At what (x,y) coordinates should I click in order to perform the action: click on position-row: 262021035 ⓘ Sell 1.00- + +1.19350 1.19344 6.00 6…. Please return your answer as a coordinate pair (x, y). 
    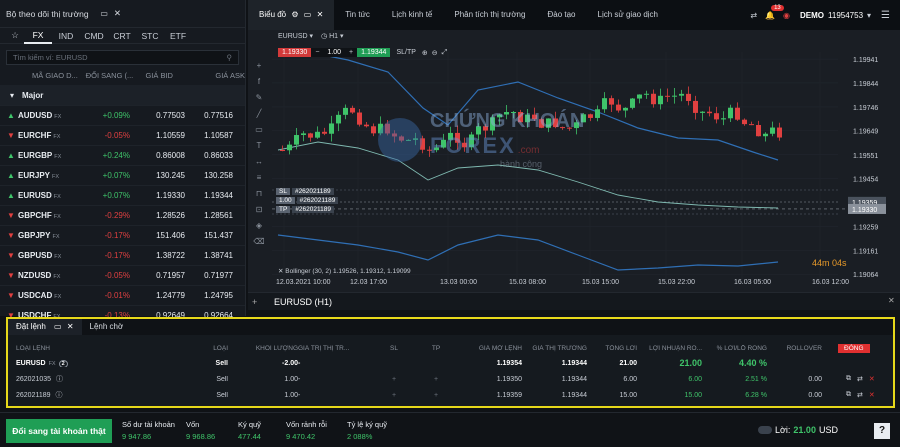
    Looking at the image, I should click on (450, 379).